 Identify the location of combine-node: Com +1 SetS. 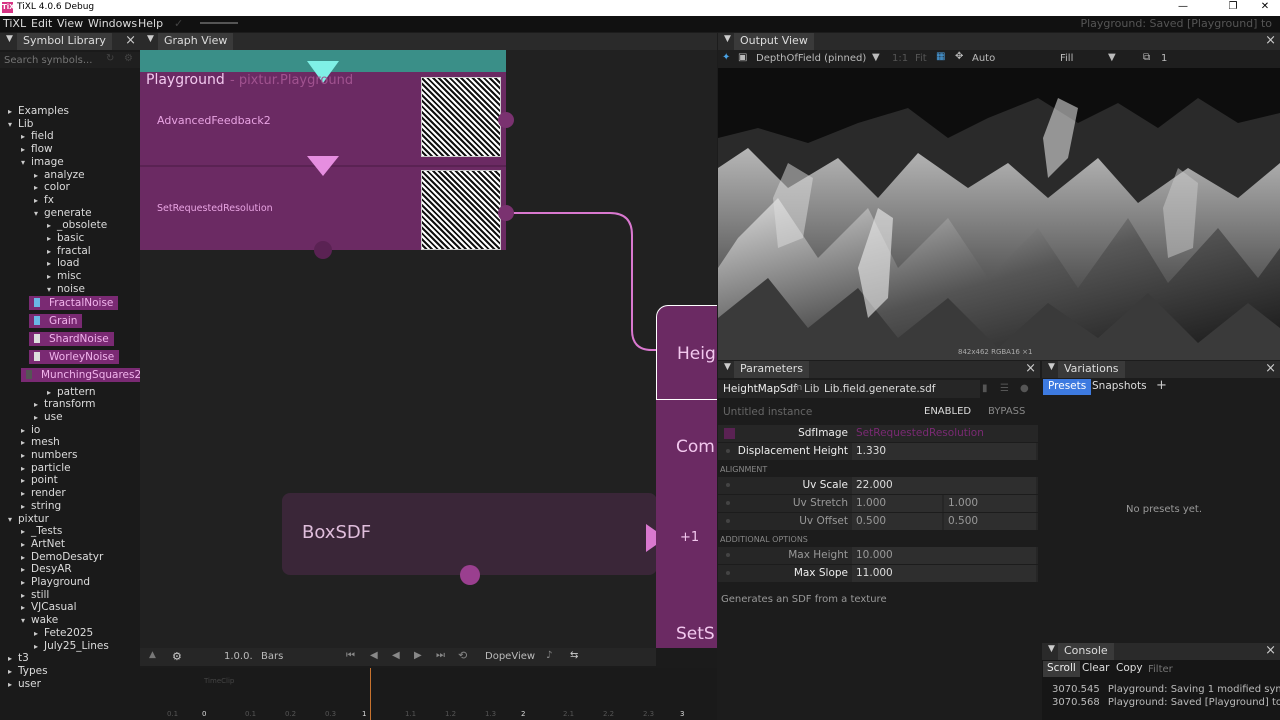
(686, 533).